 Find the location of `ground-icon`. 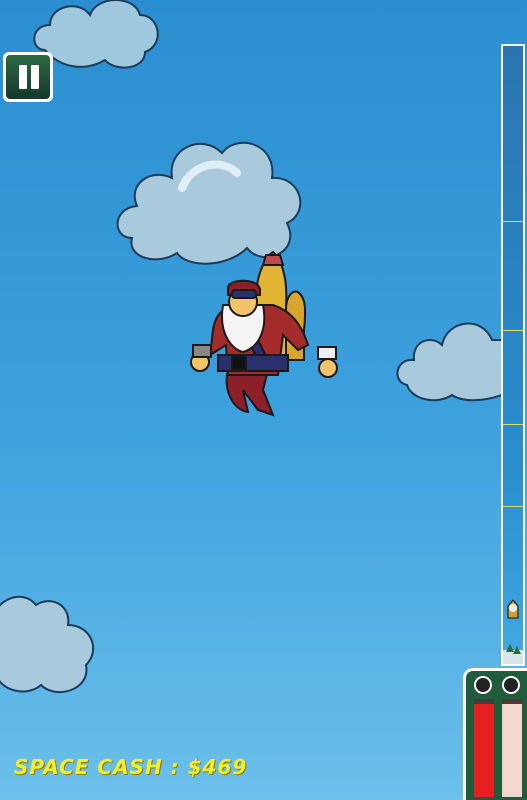

ground-icon is located at coordinates (513, 654).